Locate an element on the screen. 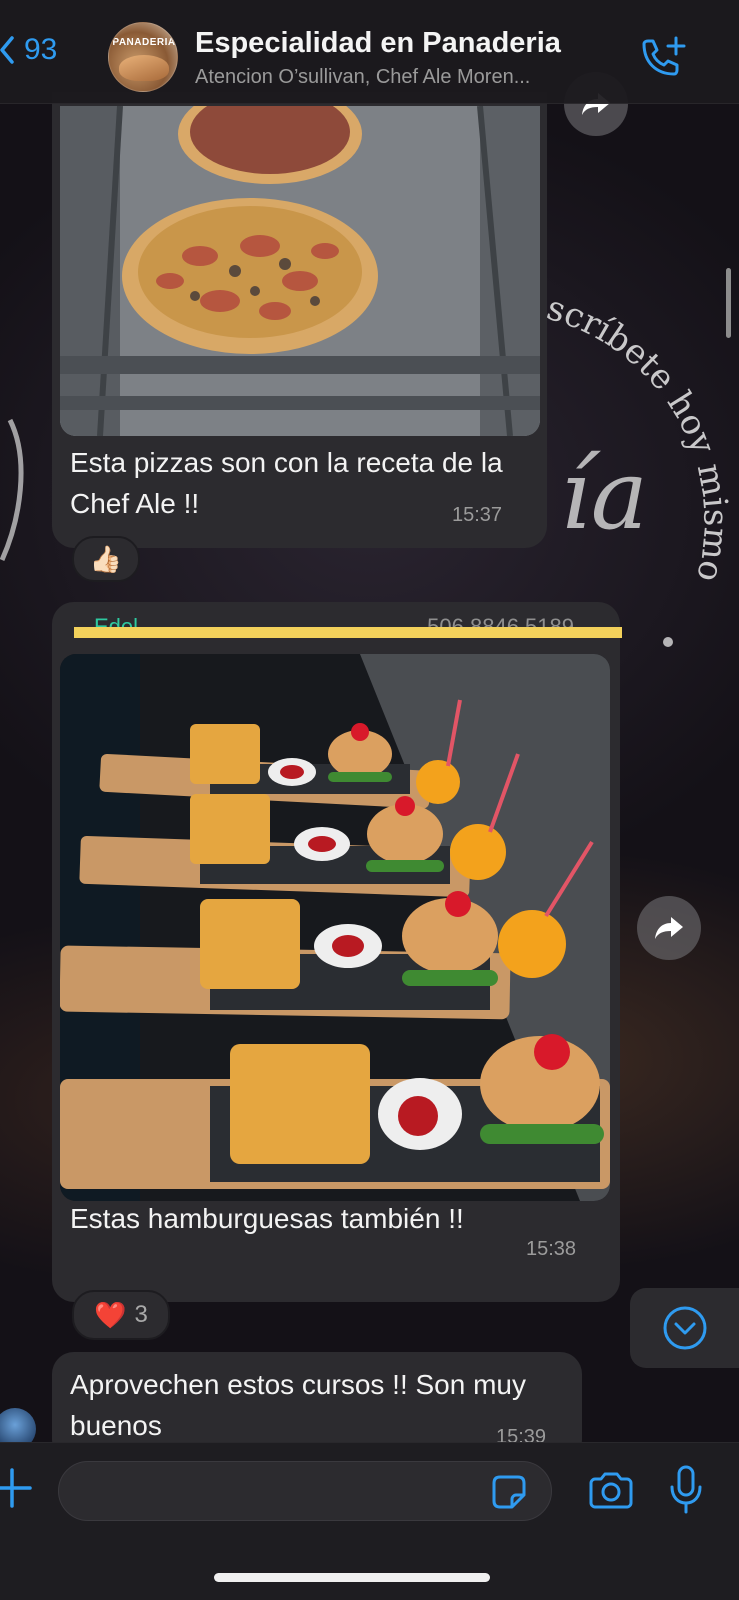 The image size is (739, 1600). reaction-badge: 👍🏻 is located at coordinates (106, 559).